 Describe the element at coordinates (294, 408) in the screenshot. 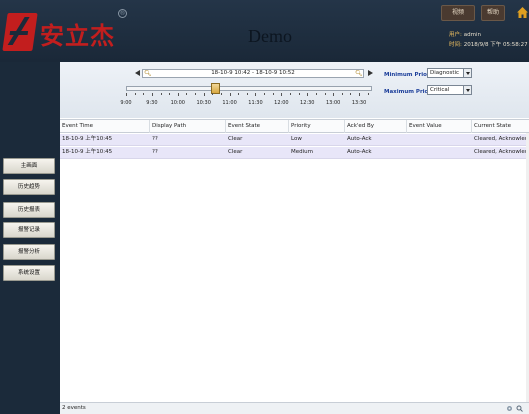

I see `status-bar: 2 events` at that location.